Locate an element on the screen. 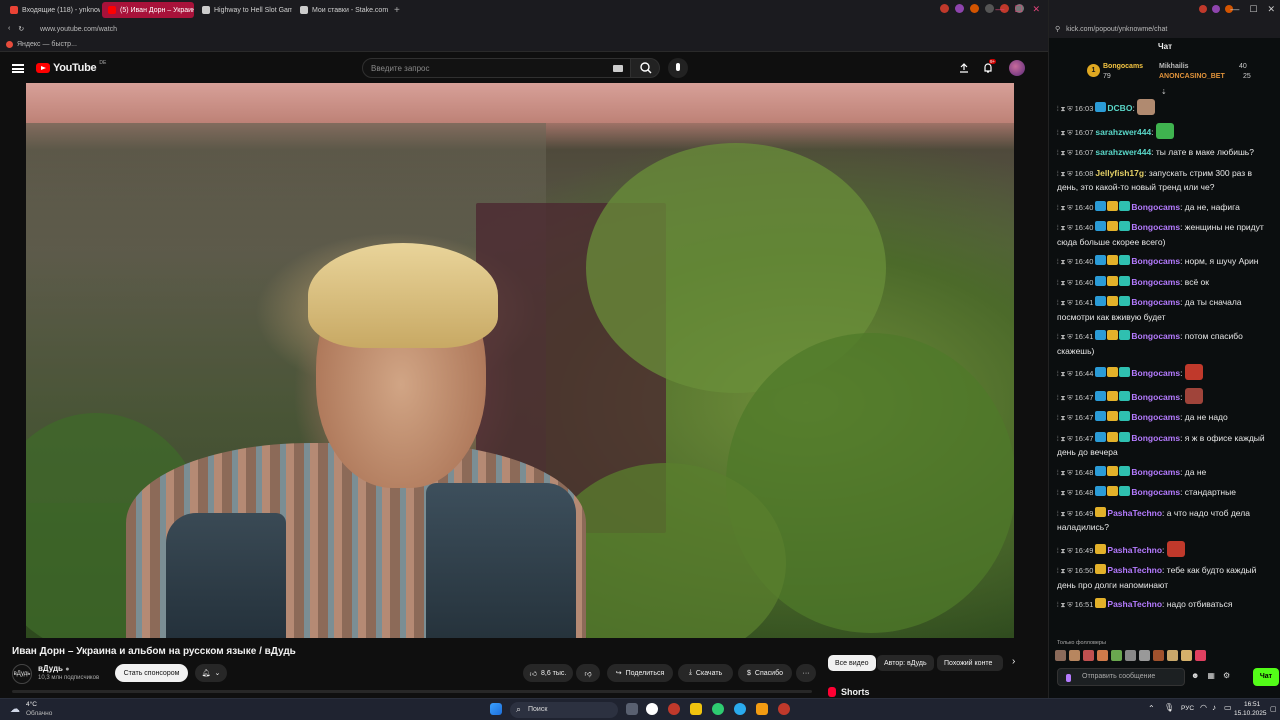  chip-author: Автор: вДудь is located at coordinates (905, 663).